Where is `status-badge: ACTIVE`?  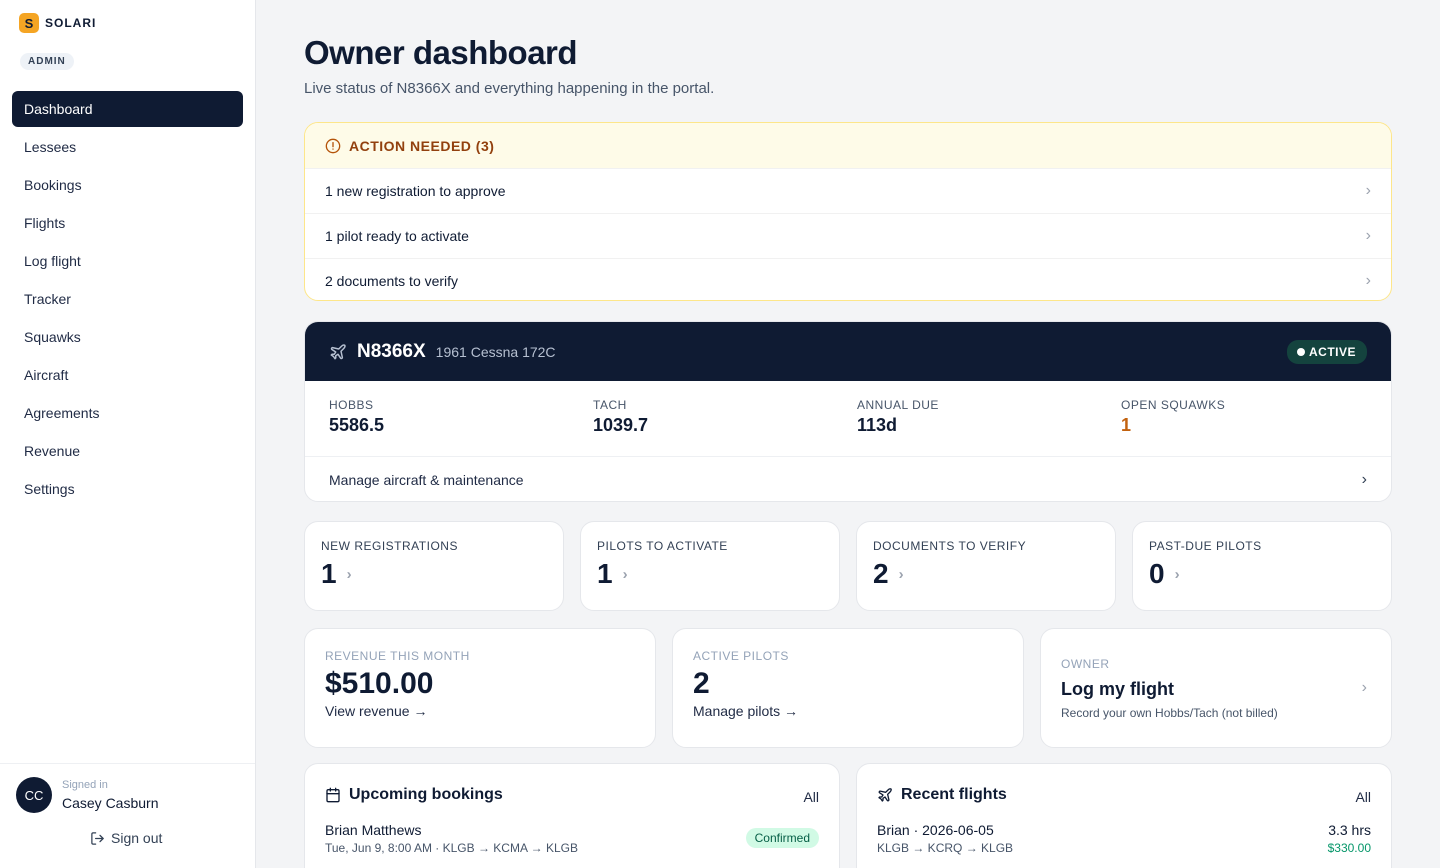
status-badge: ACTIVE is located at coordinates (1326, 352).